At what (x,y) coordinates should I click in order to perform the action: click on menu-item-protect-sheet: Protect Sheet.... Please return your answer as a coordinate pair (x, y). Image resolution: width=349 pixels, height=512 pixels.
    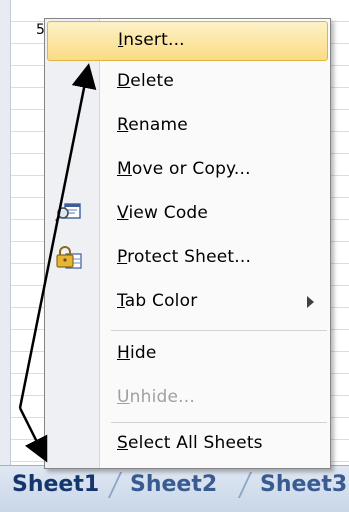
    Looking at the image, I should click on (187, 259).